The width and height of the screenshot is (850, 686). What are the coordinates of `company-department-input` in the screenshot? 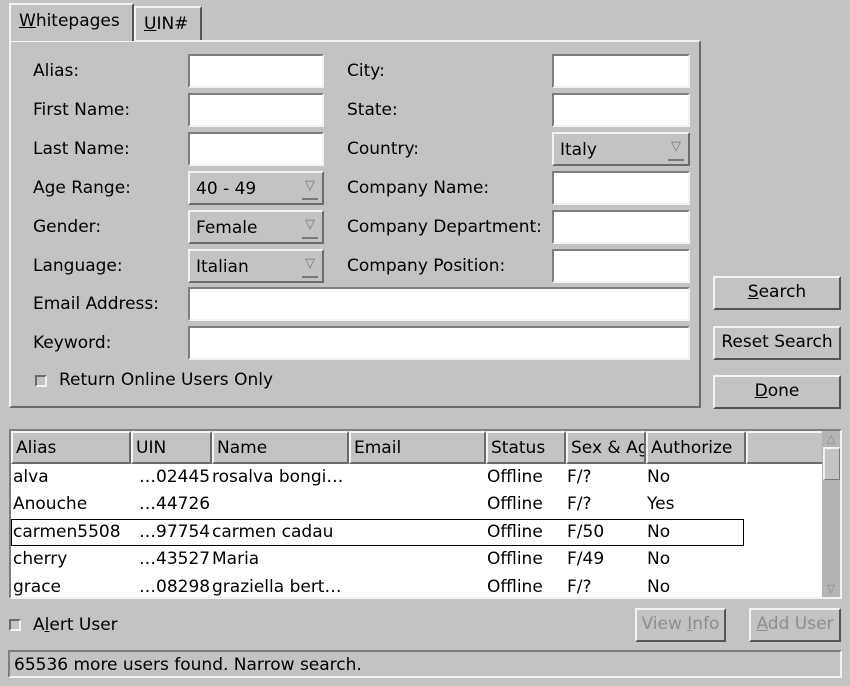 It's located at (621, 227).